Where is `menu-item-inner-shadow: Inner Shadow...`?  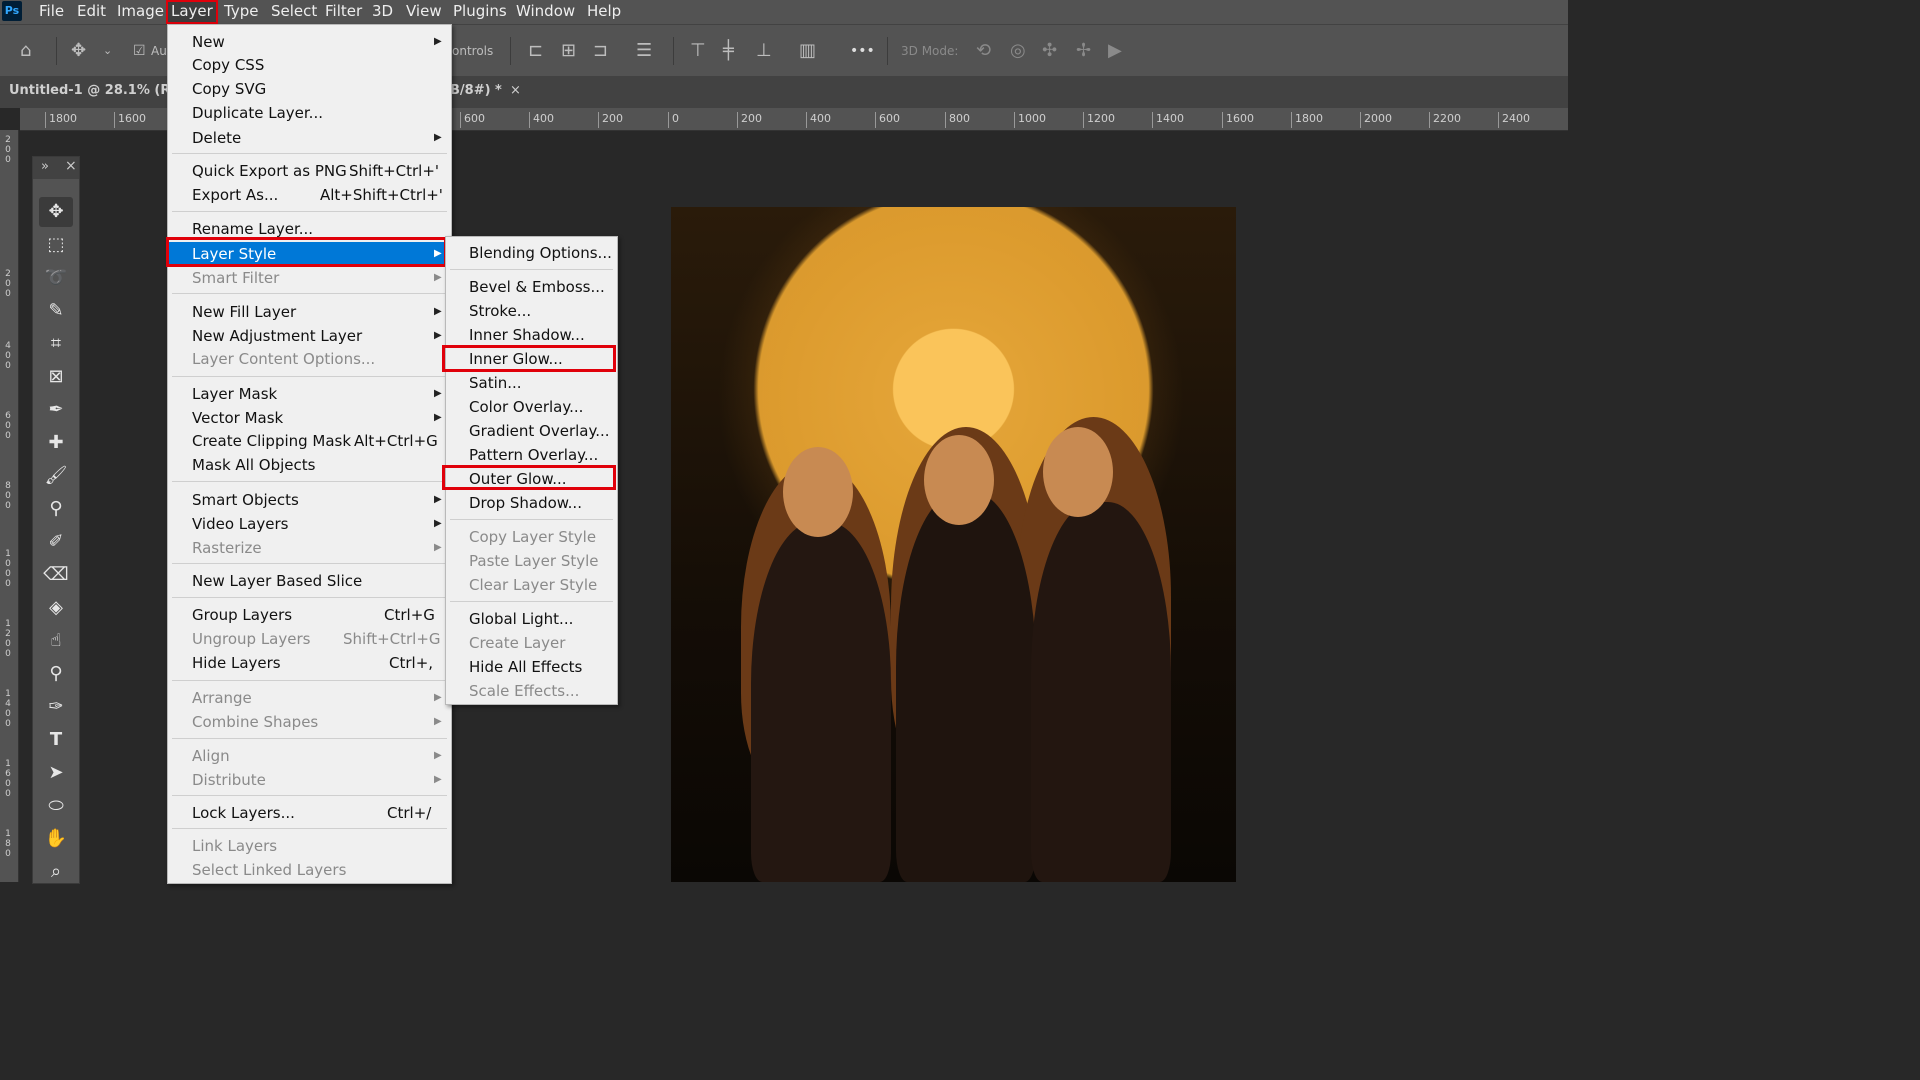 menu-item-inner-shadow: Inner Shadow... is located at coordinates (531, 335).